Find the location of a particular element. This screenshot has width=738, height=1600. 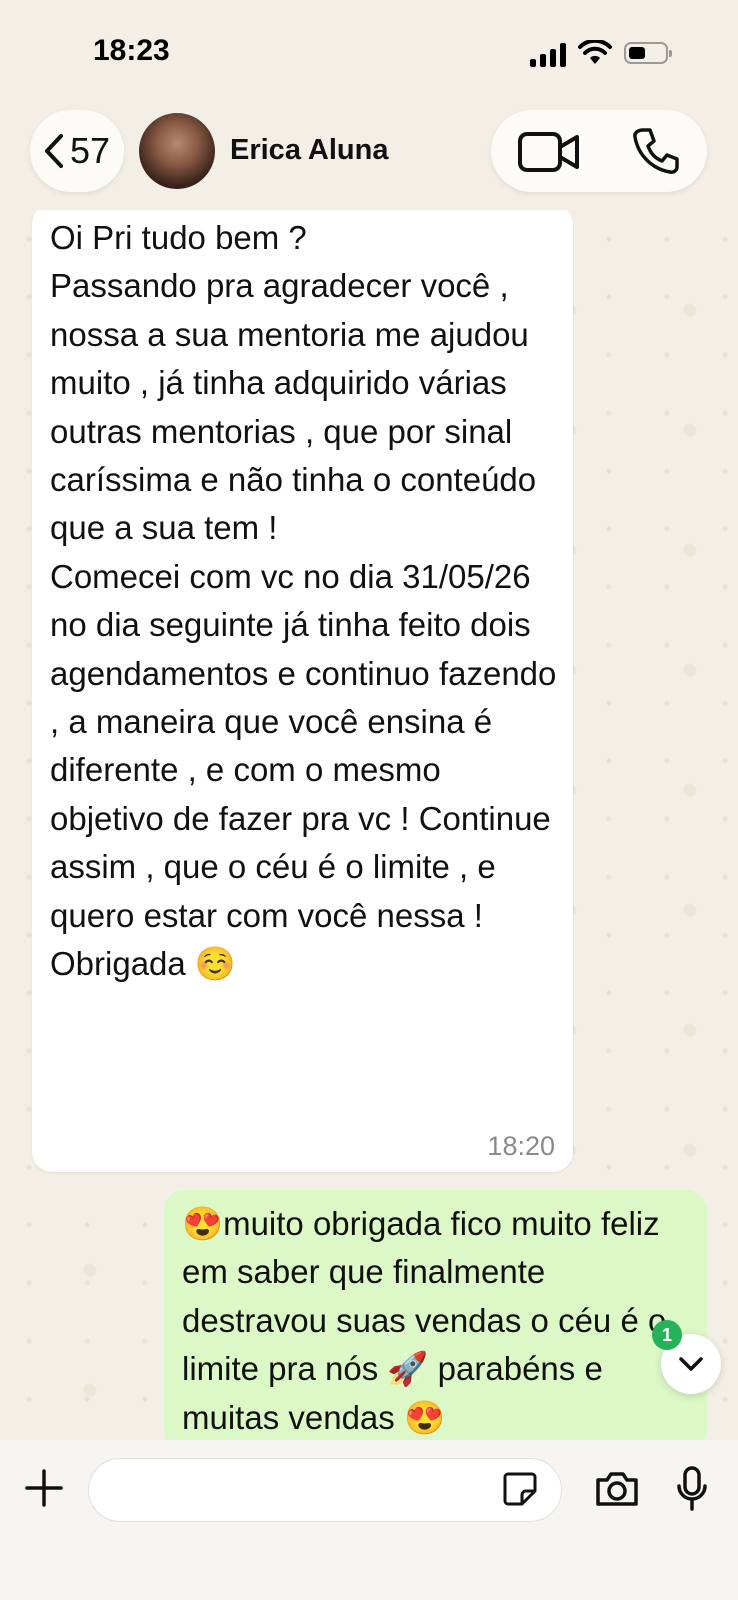

message-time: 18:20 is located at coordinates (521, 1146).